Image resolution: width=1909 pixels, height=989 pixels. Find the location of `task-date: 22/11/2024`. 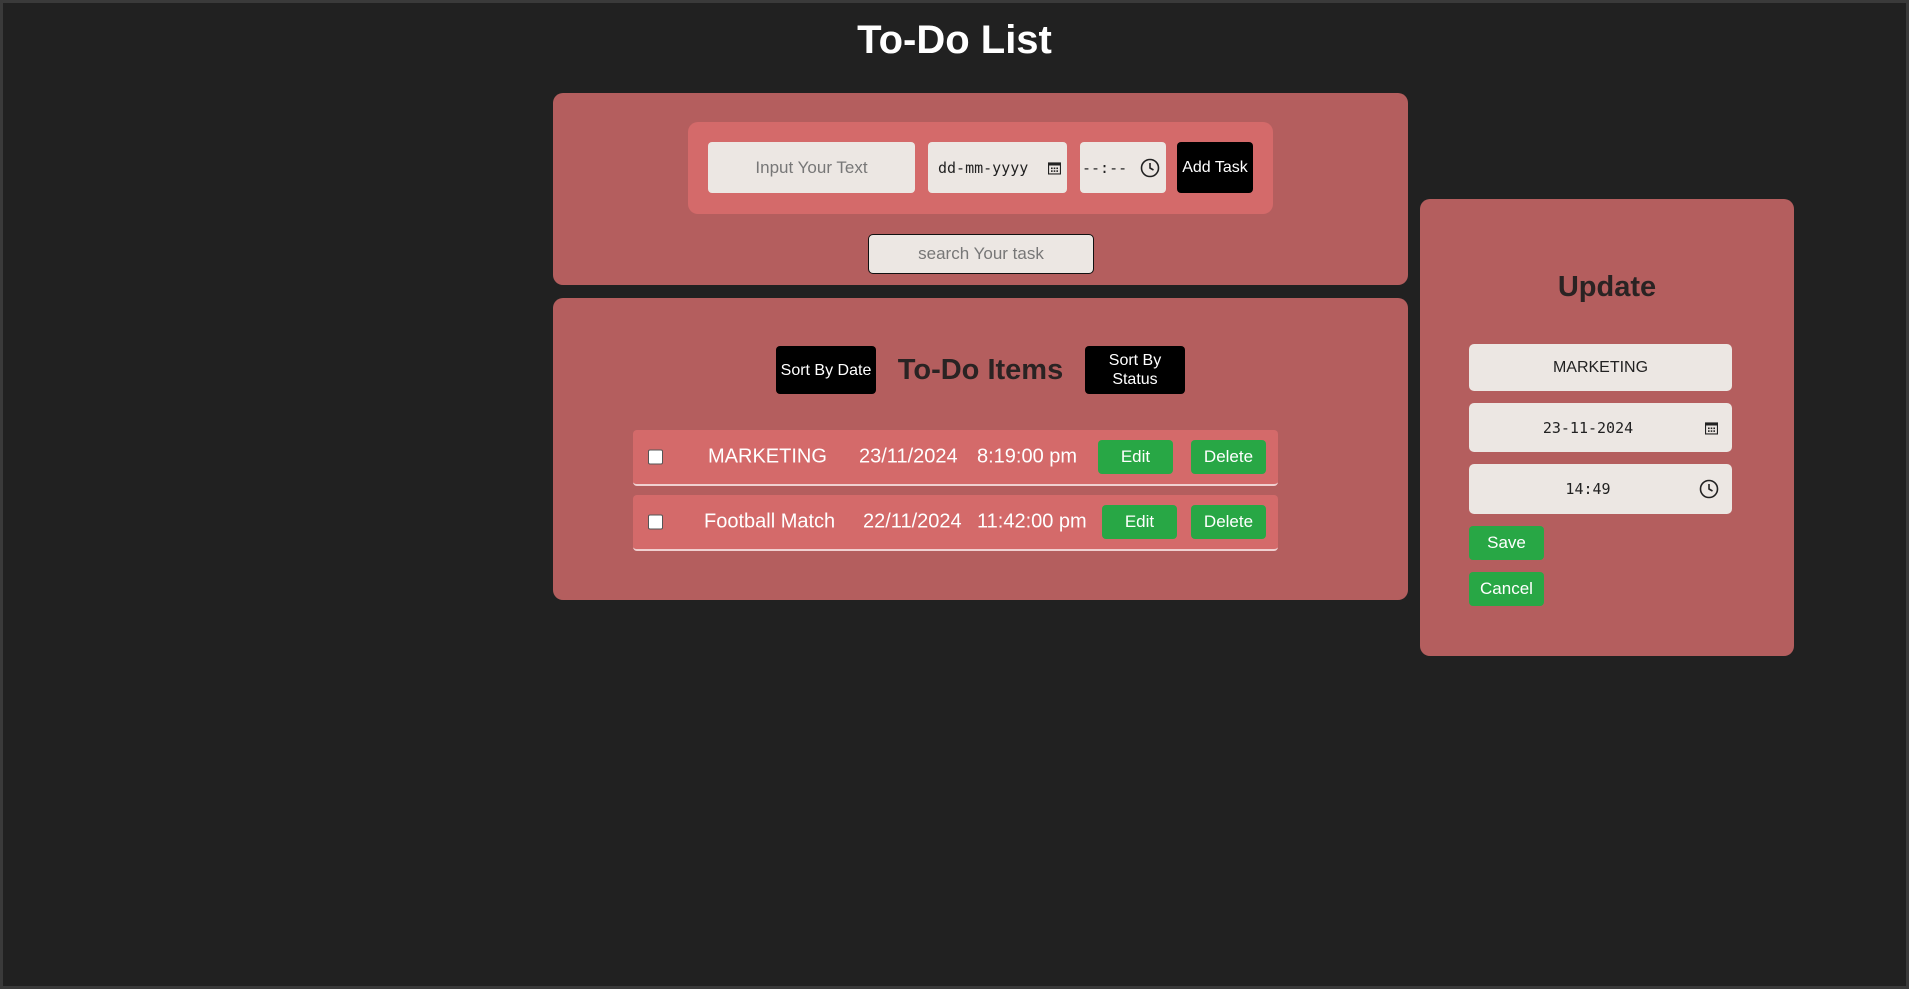

task-date: 22/11/2024 is located at coordinates (912, 521).